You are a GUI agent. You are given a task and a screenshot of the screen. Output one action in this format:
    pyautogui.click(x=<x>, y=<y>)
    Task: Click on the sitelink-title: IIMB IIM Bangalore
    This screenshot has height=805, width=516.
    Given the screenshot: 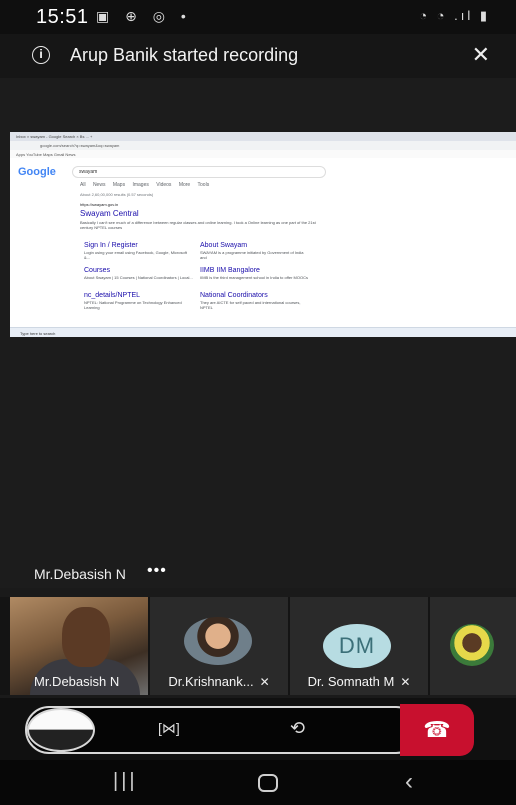 What is the action you would take?
    pyautogui.click(x=230, y=270)
    